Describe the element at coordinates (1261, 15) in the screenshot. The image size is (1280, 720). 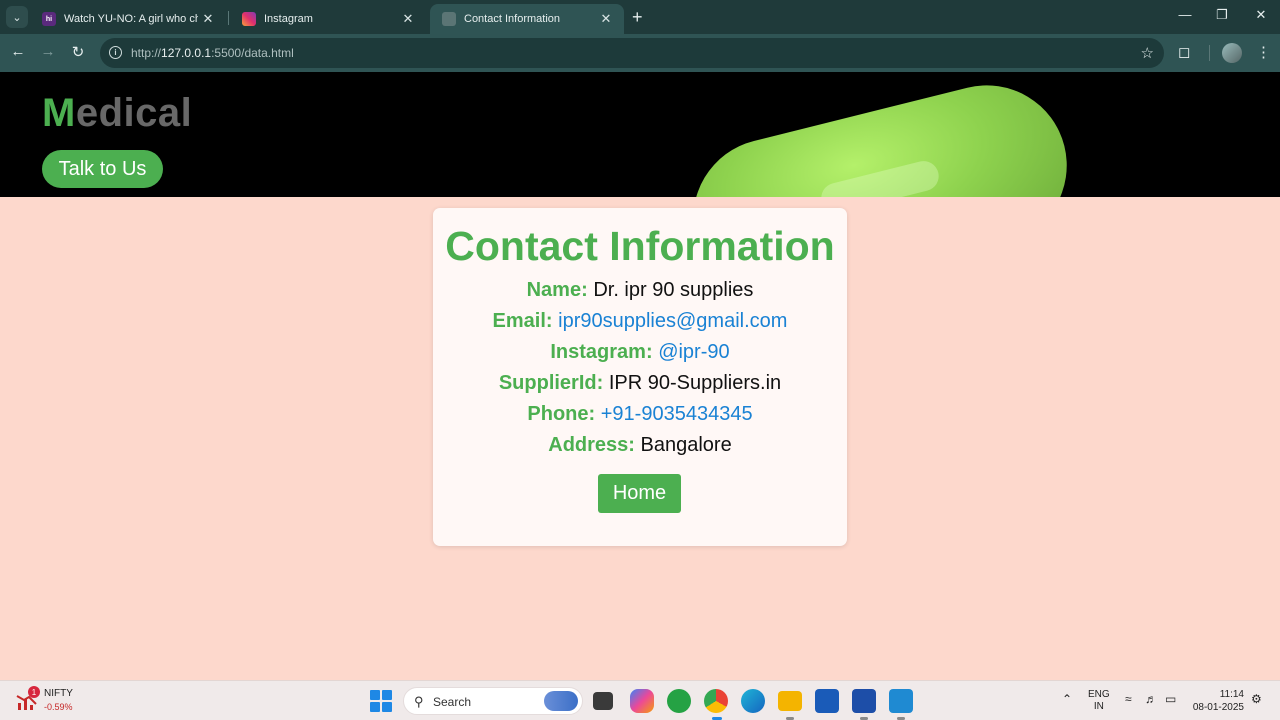
I see `close-window-icon: ✕` at that location.